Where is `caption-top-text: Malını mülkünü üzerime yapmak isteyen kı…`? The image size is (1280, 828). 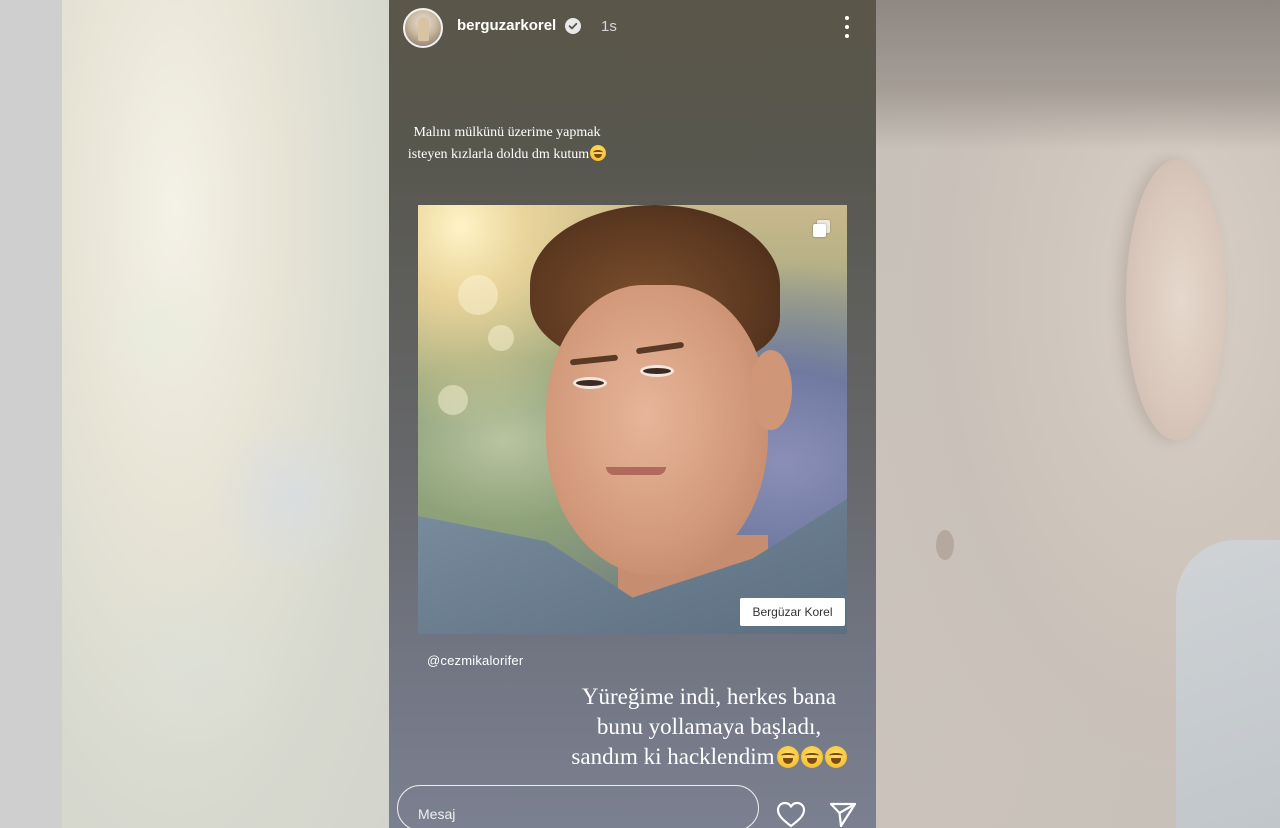 caption-top-text: Malını mülkünü üzerime yapmak isteyen kı… is located at coordinates (504, 143).